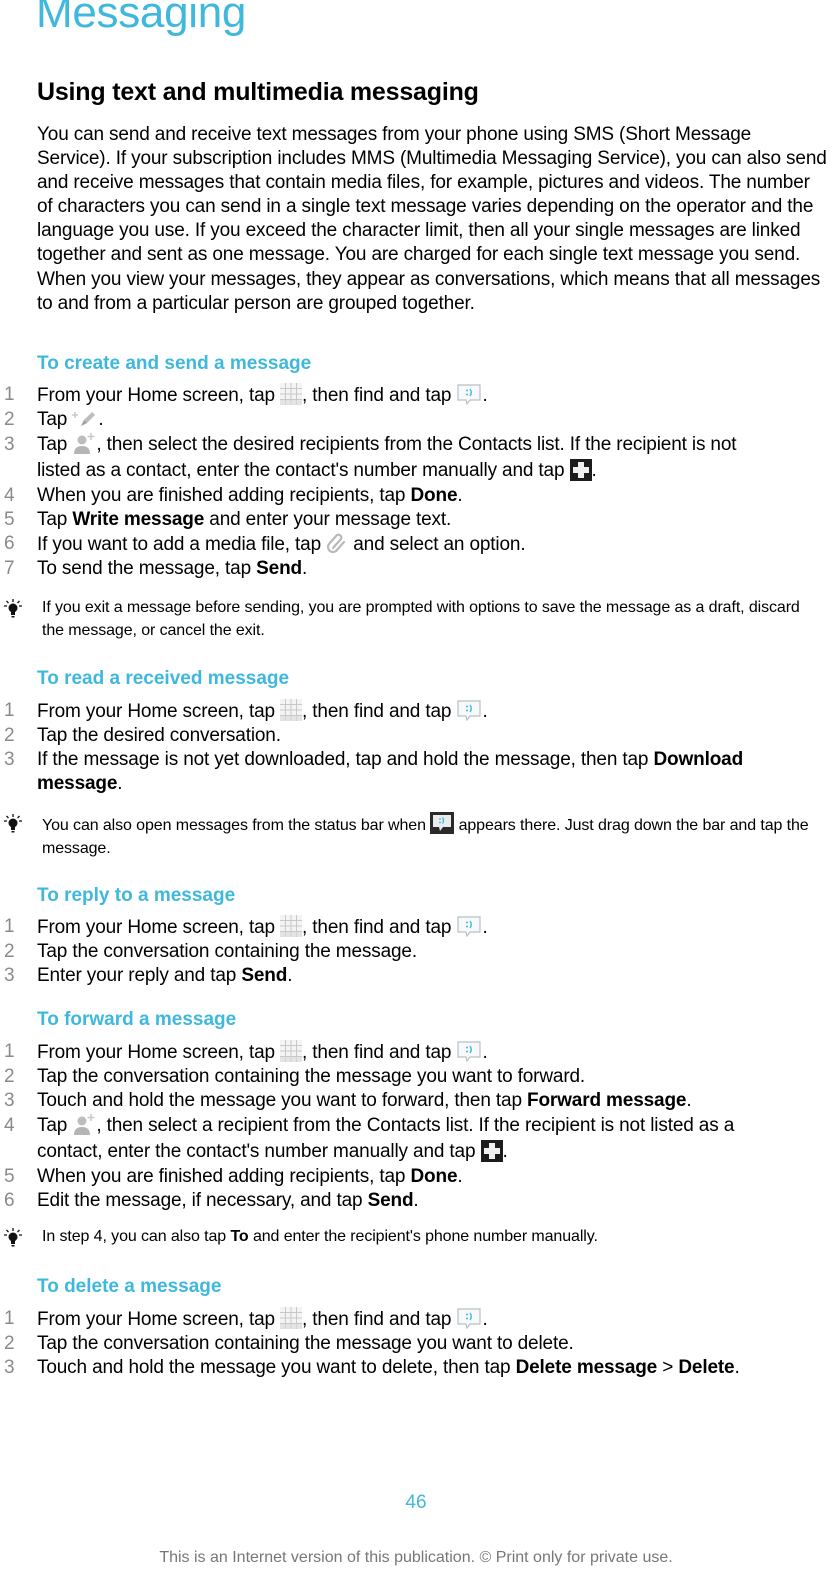 The width and height of the screenshot is (832, 1587). What do you see at coordinates (9, 569) in the screenshot?
I see `step-number: 7` at bounding box center [9, 569].